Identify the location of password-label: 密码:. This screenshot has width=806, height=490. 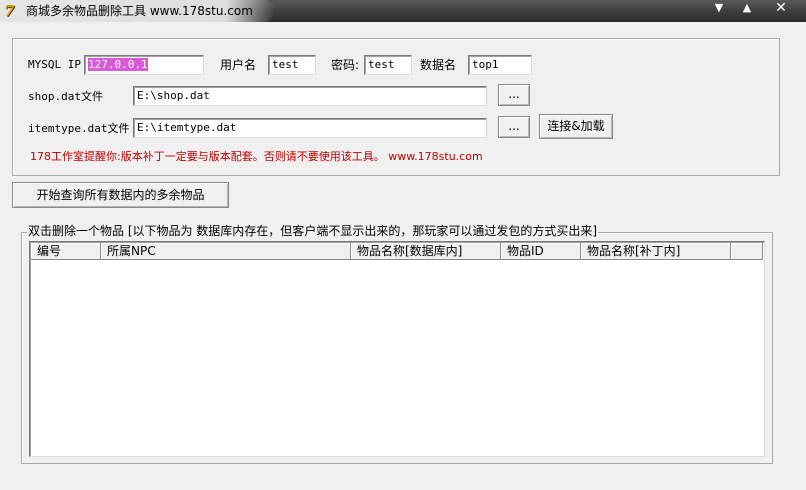
(345, 65).